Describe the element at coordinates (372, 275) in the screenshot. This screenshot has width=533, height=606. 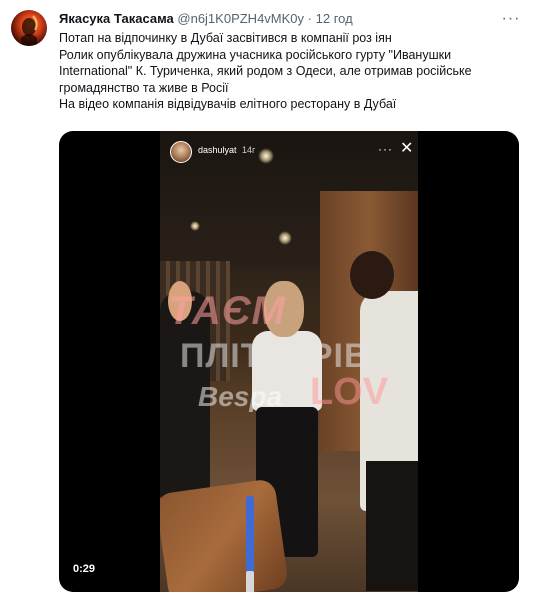
I see `person-right-head` at that location.